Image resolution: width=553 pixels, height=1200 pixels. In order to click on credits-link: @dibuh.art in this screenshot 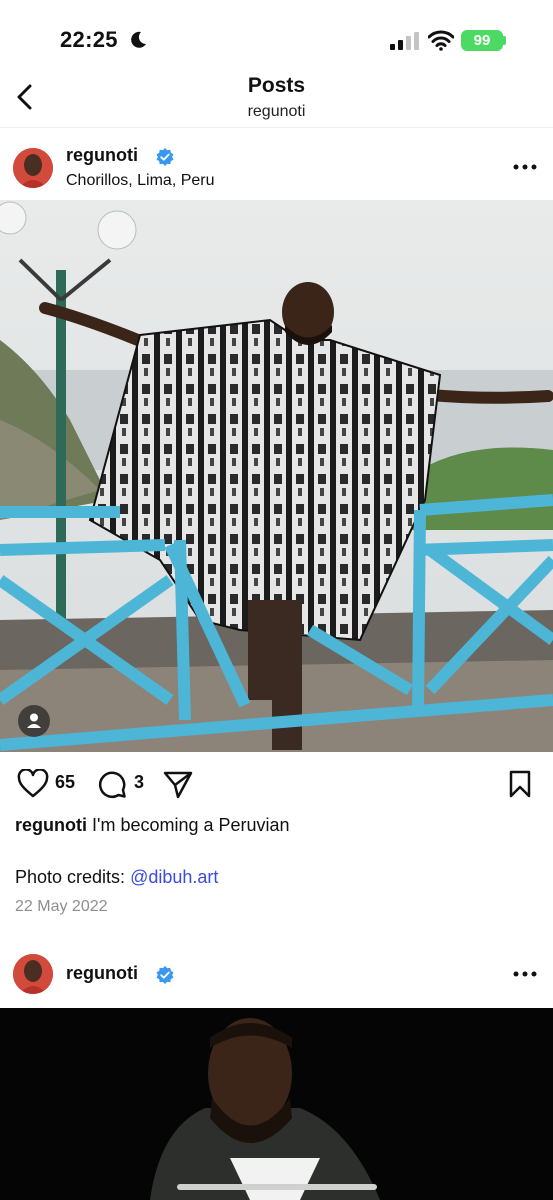, I will do `click(174, 877)`.